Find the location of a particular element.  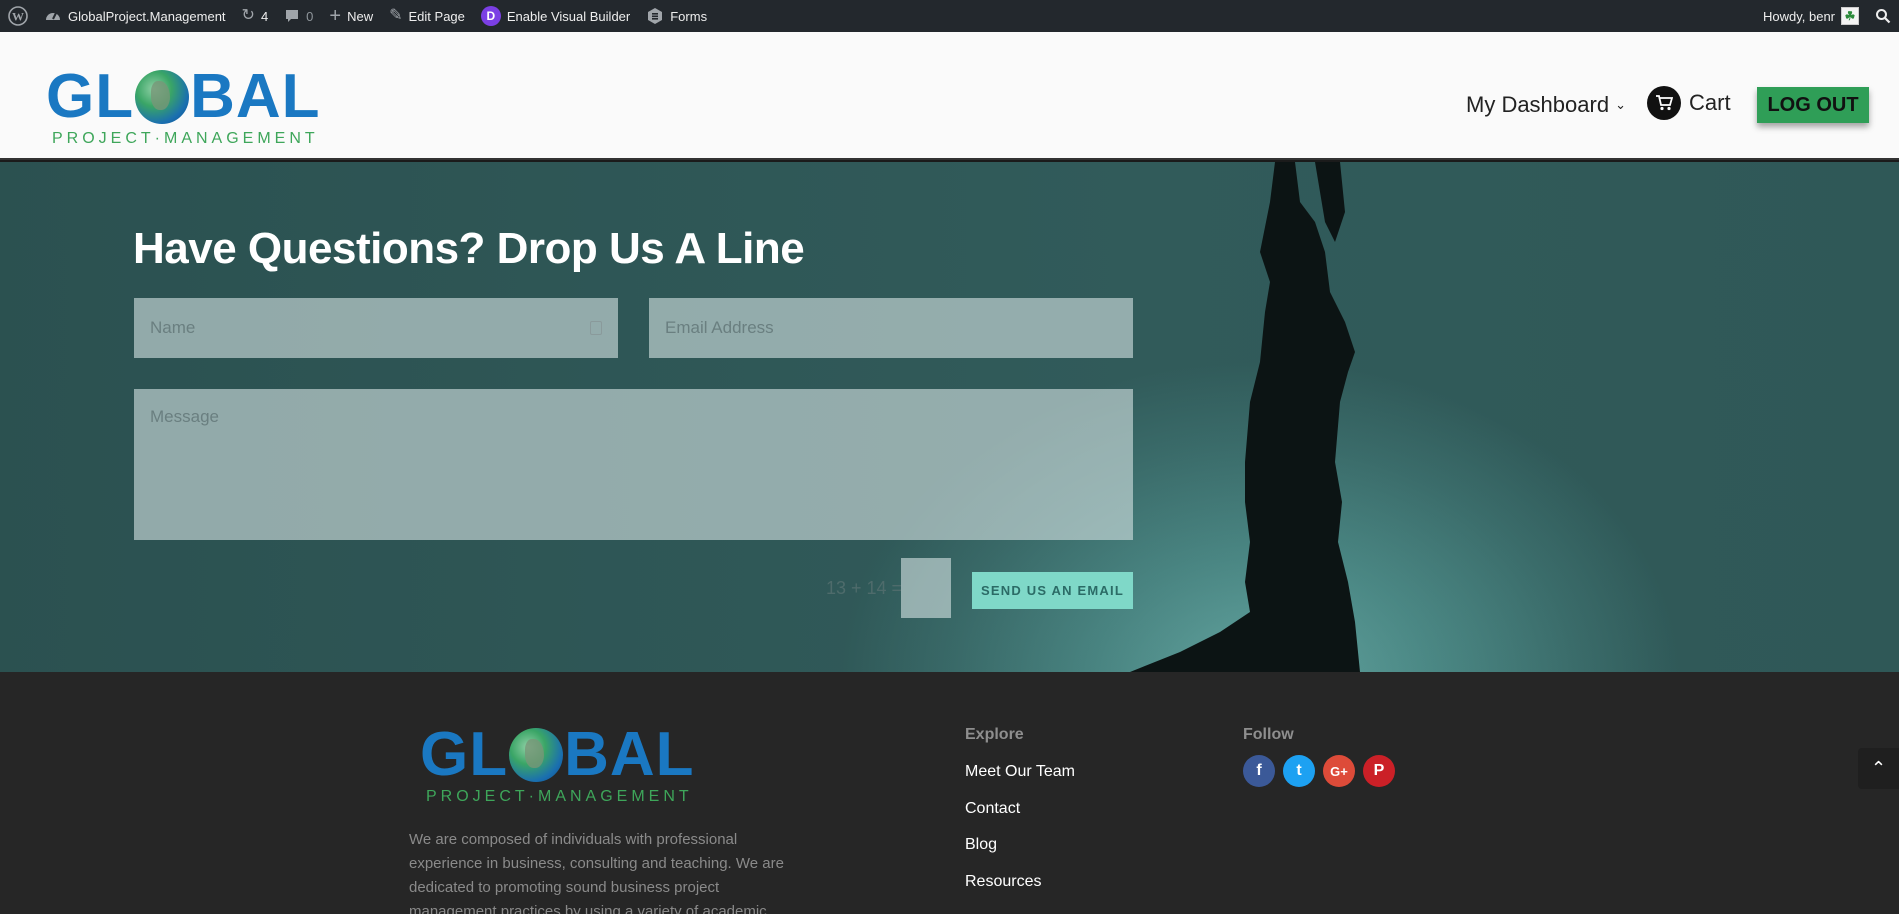

refresh-icon: ↻ is located at coordinates (248, 15).